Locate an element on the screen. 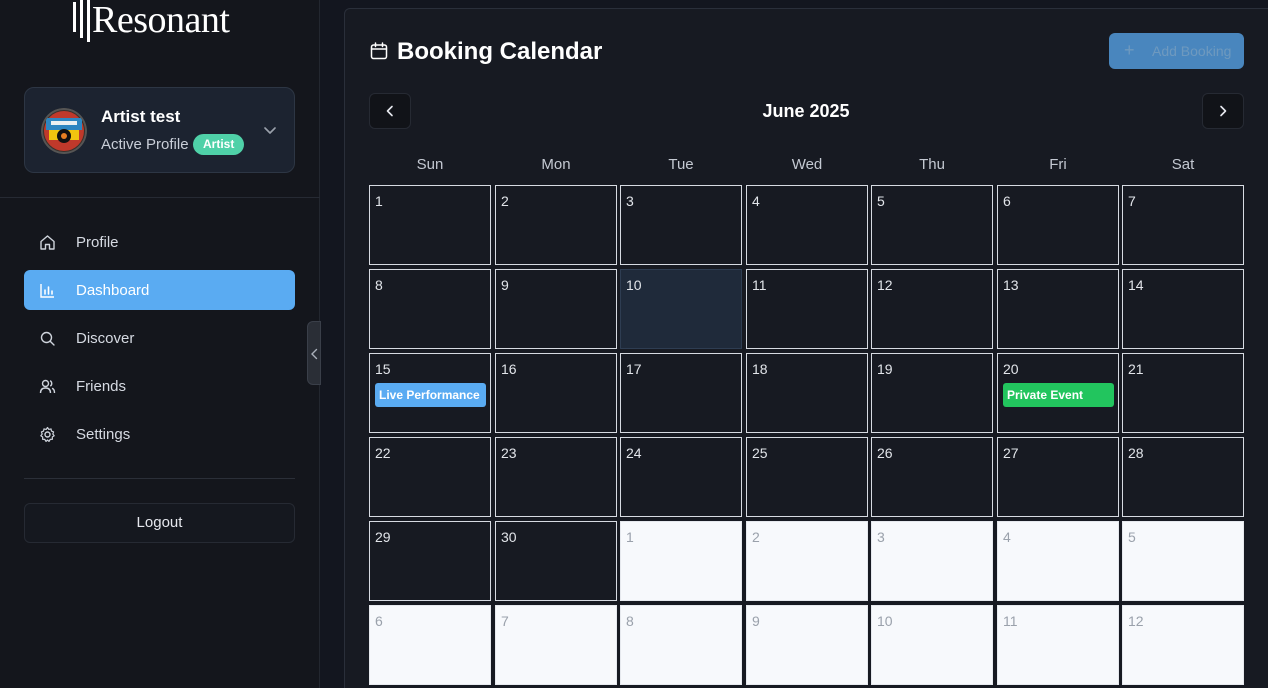 This screenshot has width=1268, height=688. nav-label: Dashboard is located at coordinates (113, 290).